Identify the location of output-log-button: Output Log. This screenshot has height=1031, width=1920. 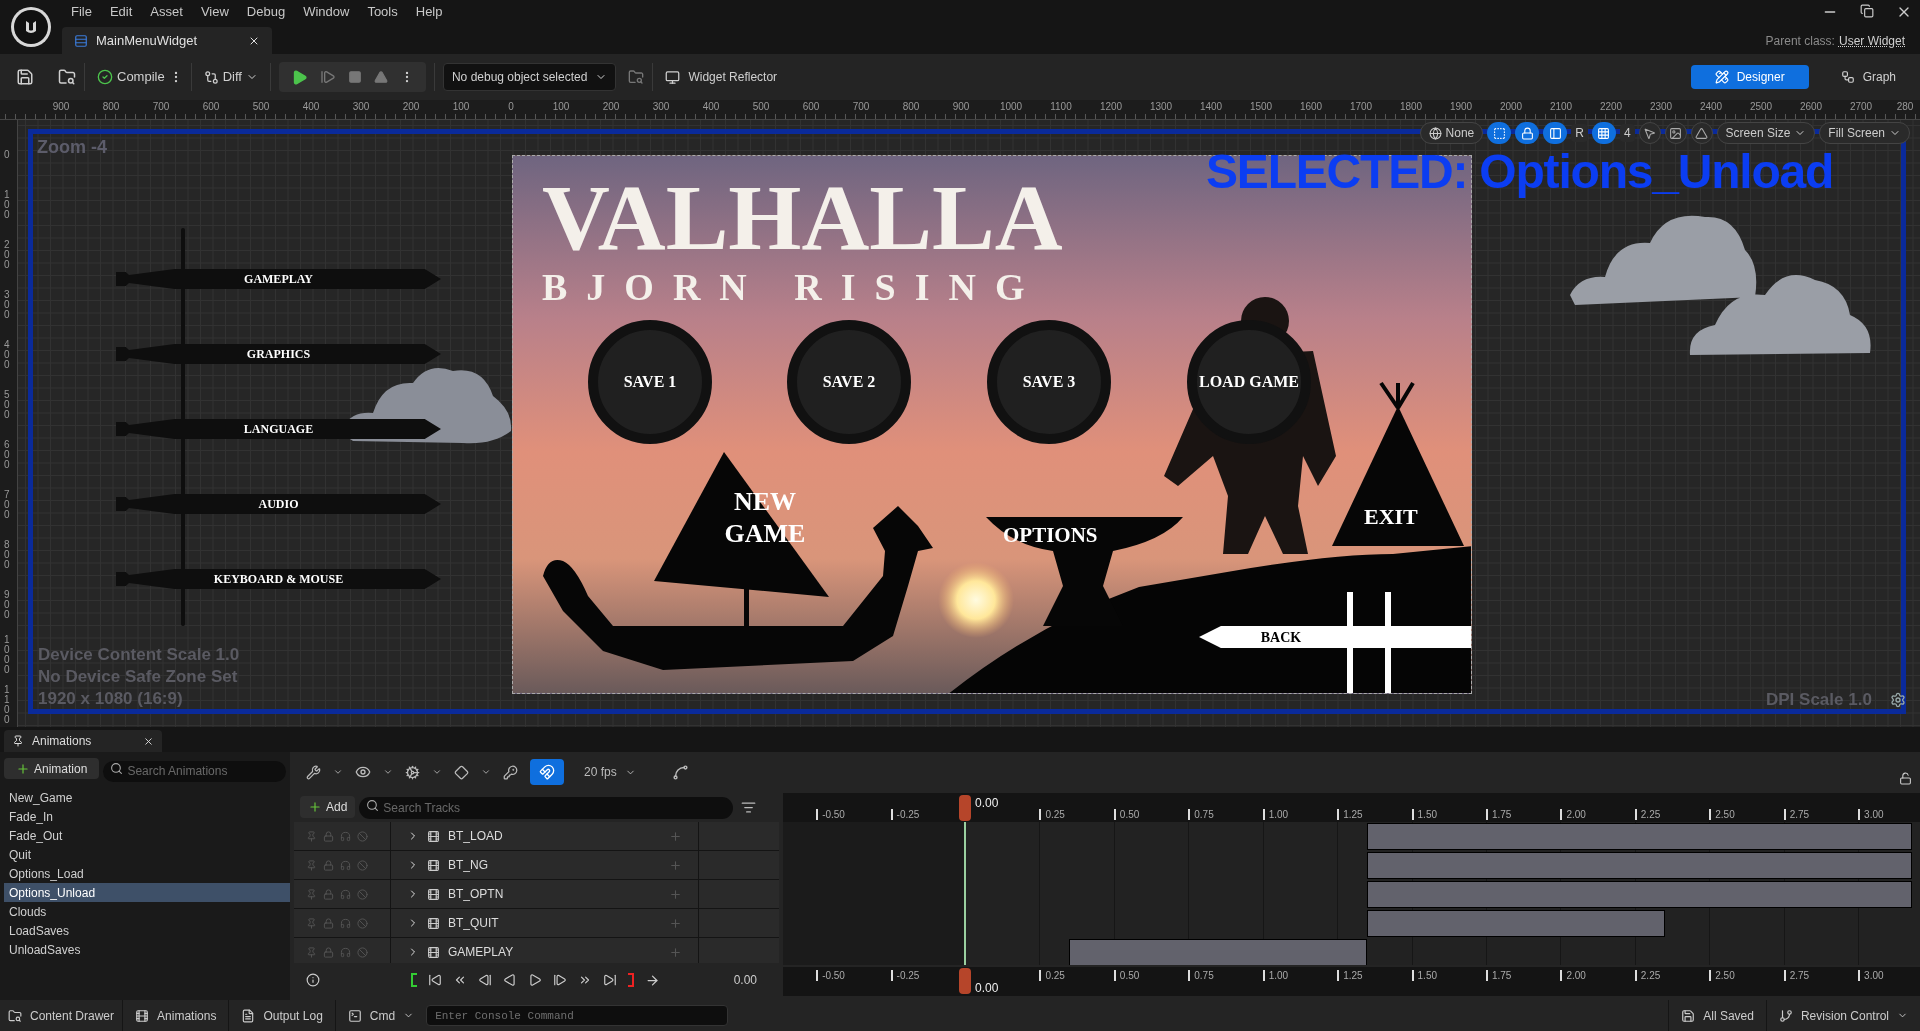
(282, 1015).